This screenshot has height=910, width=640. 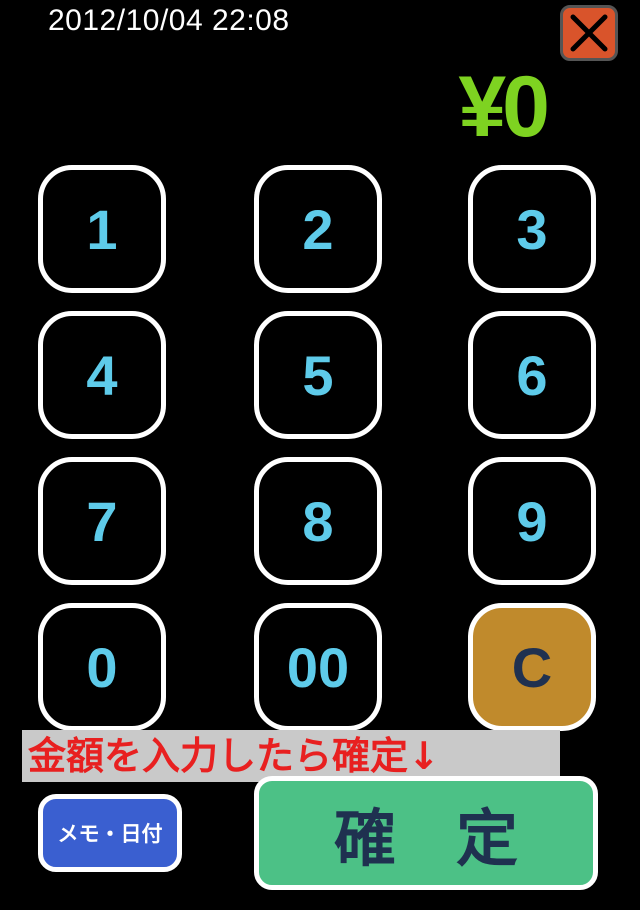 I want to click on key-3: 3, so click(x=532, y=229).